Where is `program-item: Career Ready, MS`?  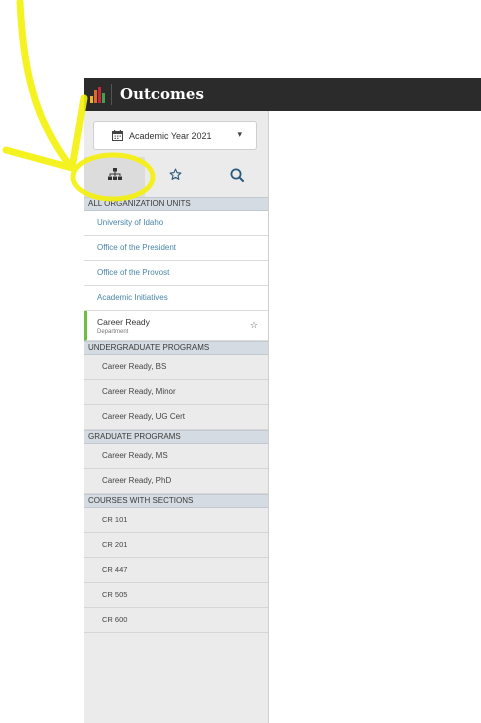 program-item: Career Ready, MS is located at coordinates (176, 456).